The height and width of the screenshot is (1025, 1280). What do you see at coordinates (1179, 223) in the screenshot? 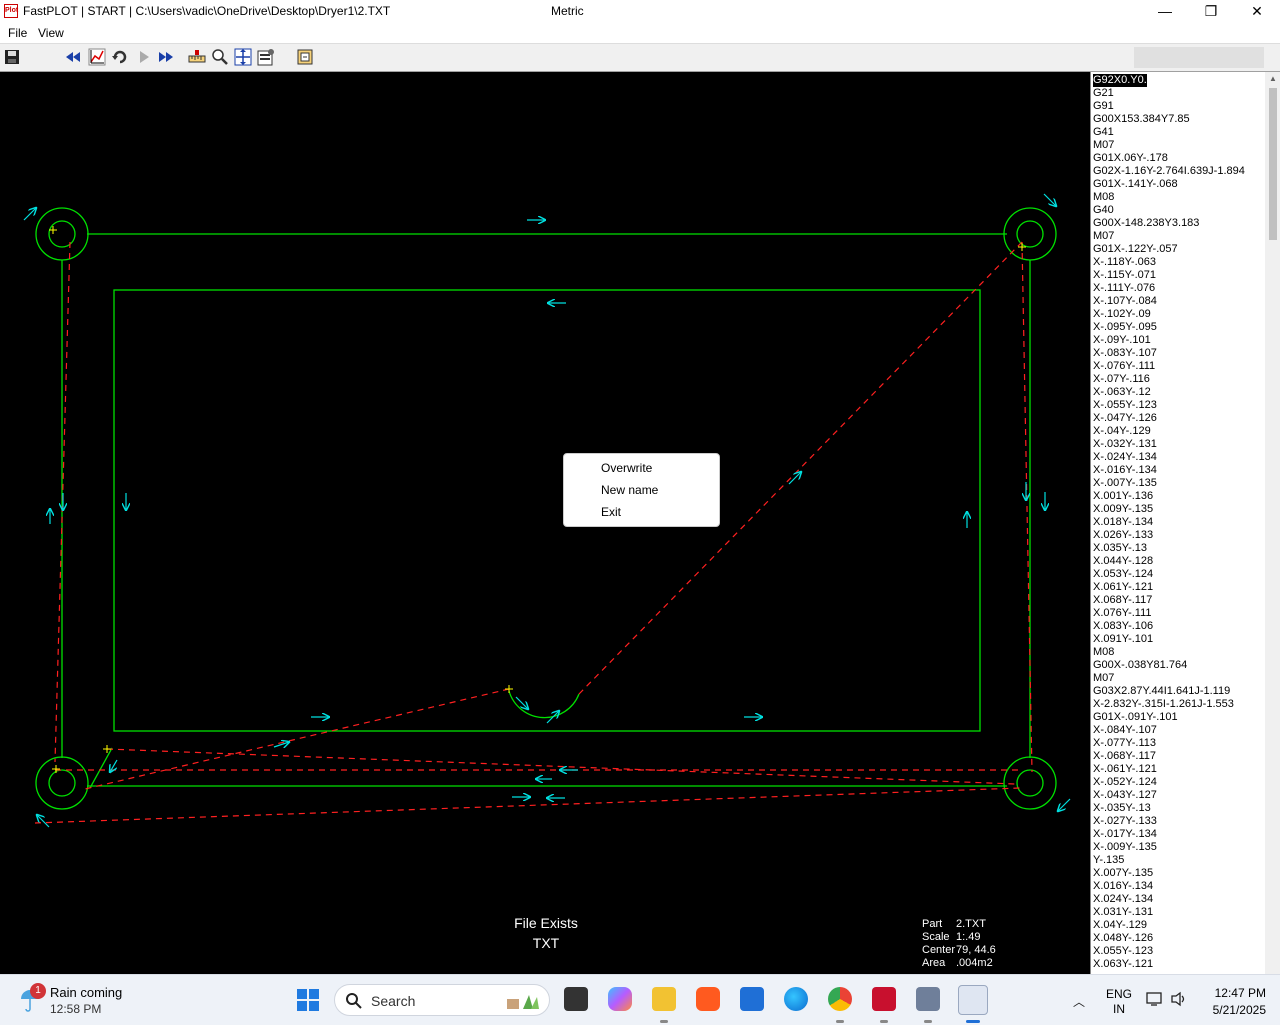
I see `gcode-line: G00X-148.238Y3.183` at bounding box center [1179, 223].